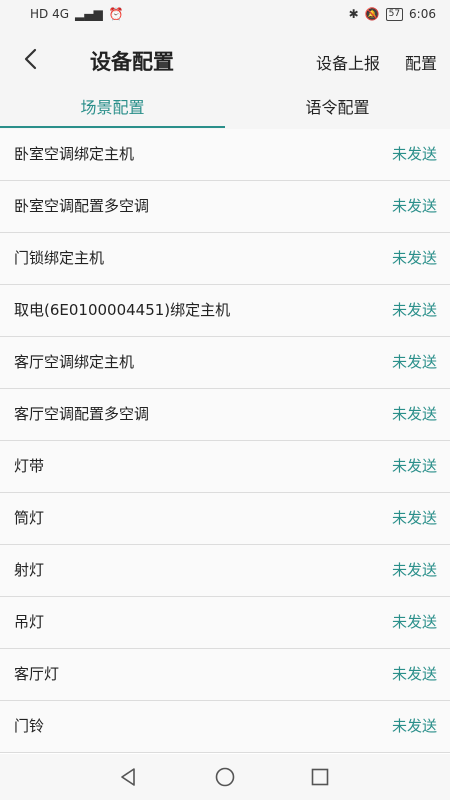  I want to click on item-name: 筒灯, so click(29, 518).